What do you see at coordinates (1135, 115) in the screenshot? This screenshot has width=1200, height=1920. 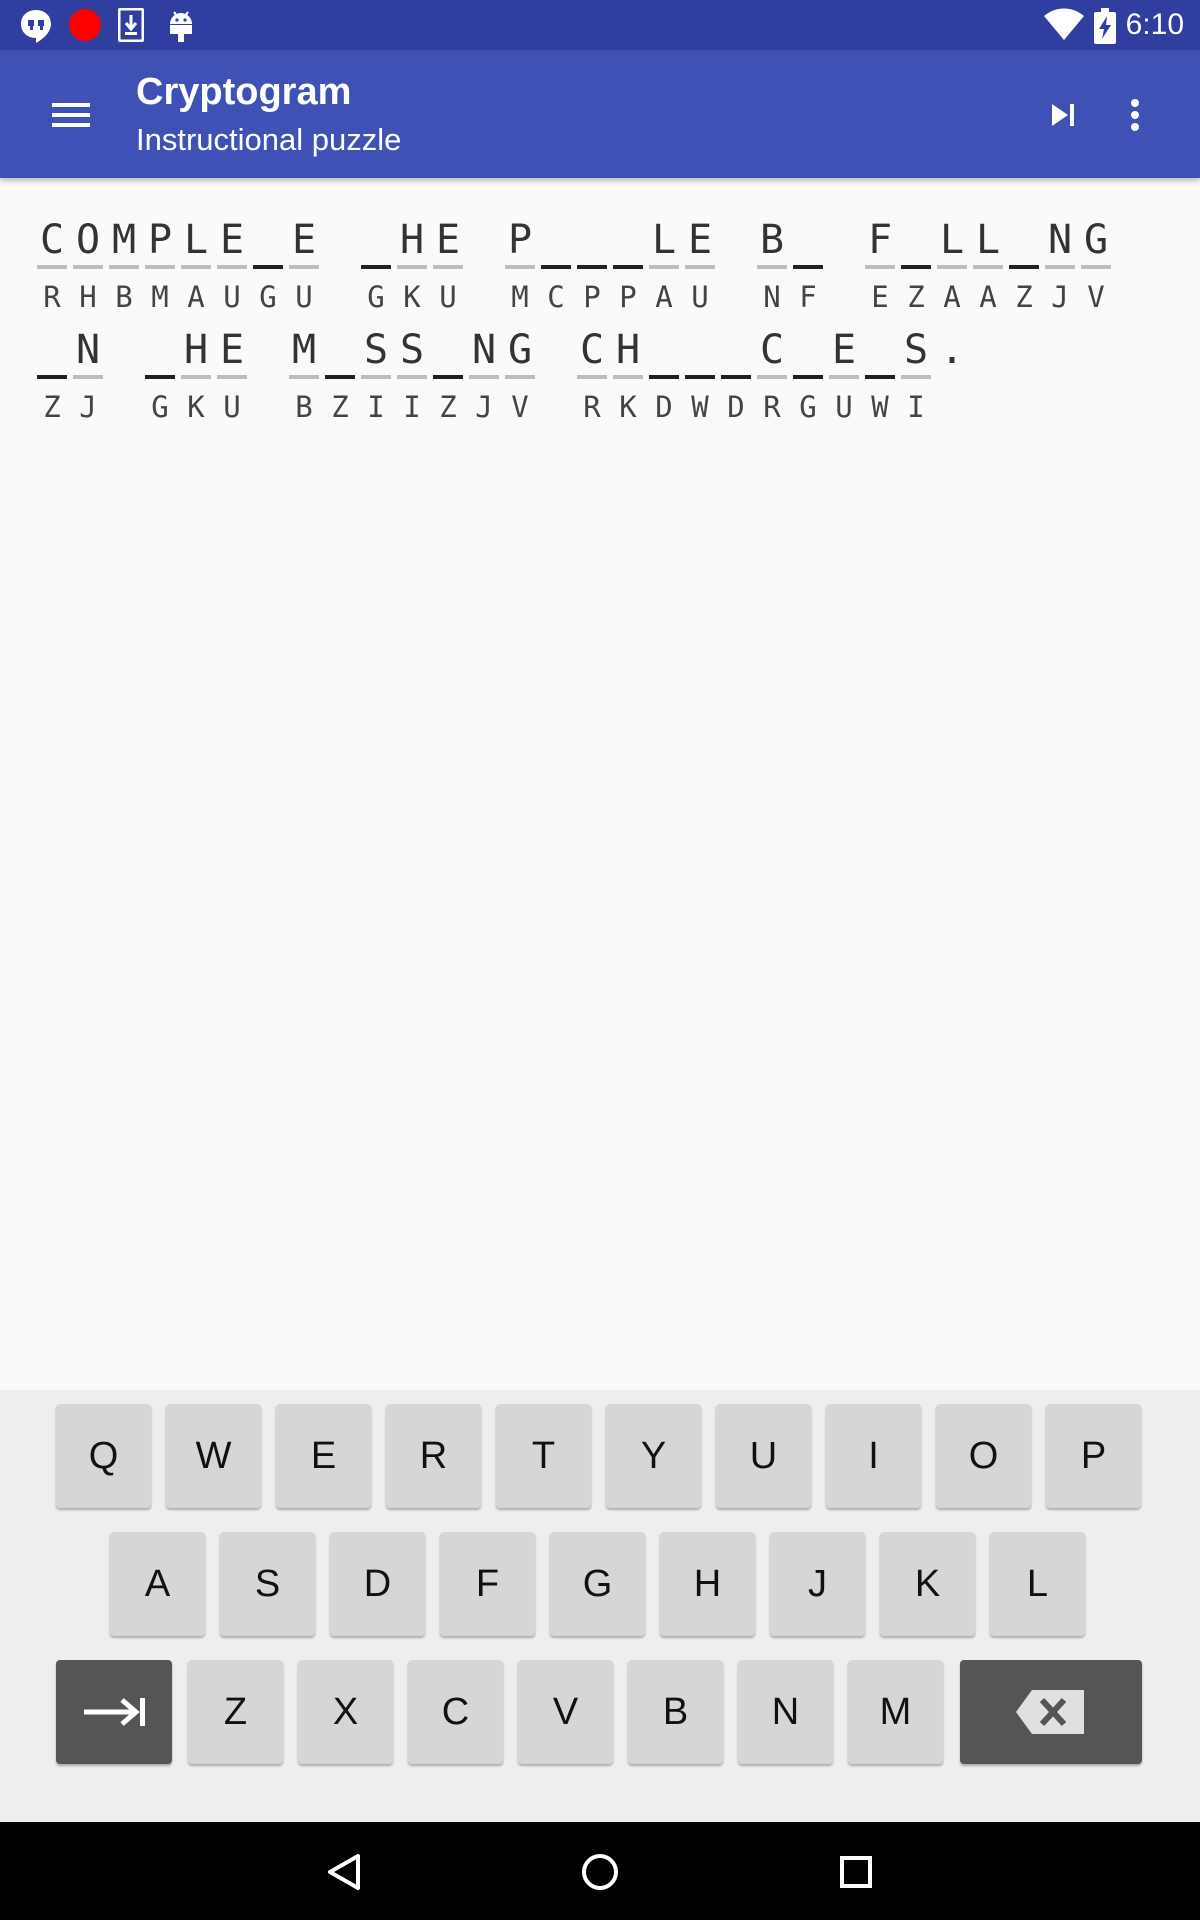 I see `more-options-button` at bounding box center [1135, 115].